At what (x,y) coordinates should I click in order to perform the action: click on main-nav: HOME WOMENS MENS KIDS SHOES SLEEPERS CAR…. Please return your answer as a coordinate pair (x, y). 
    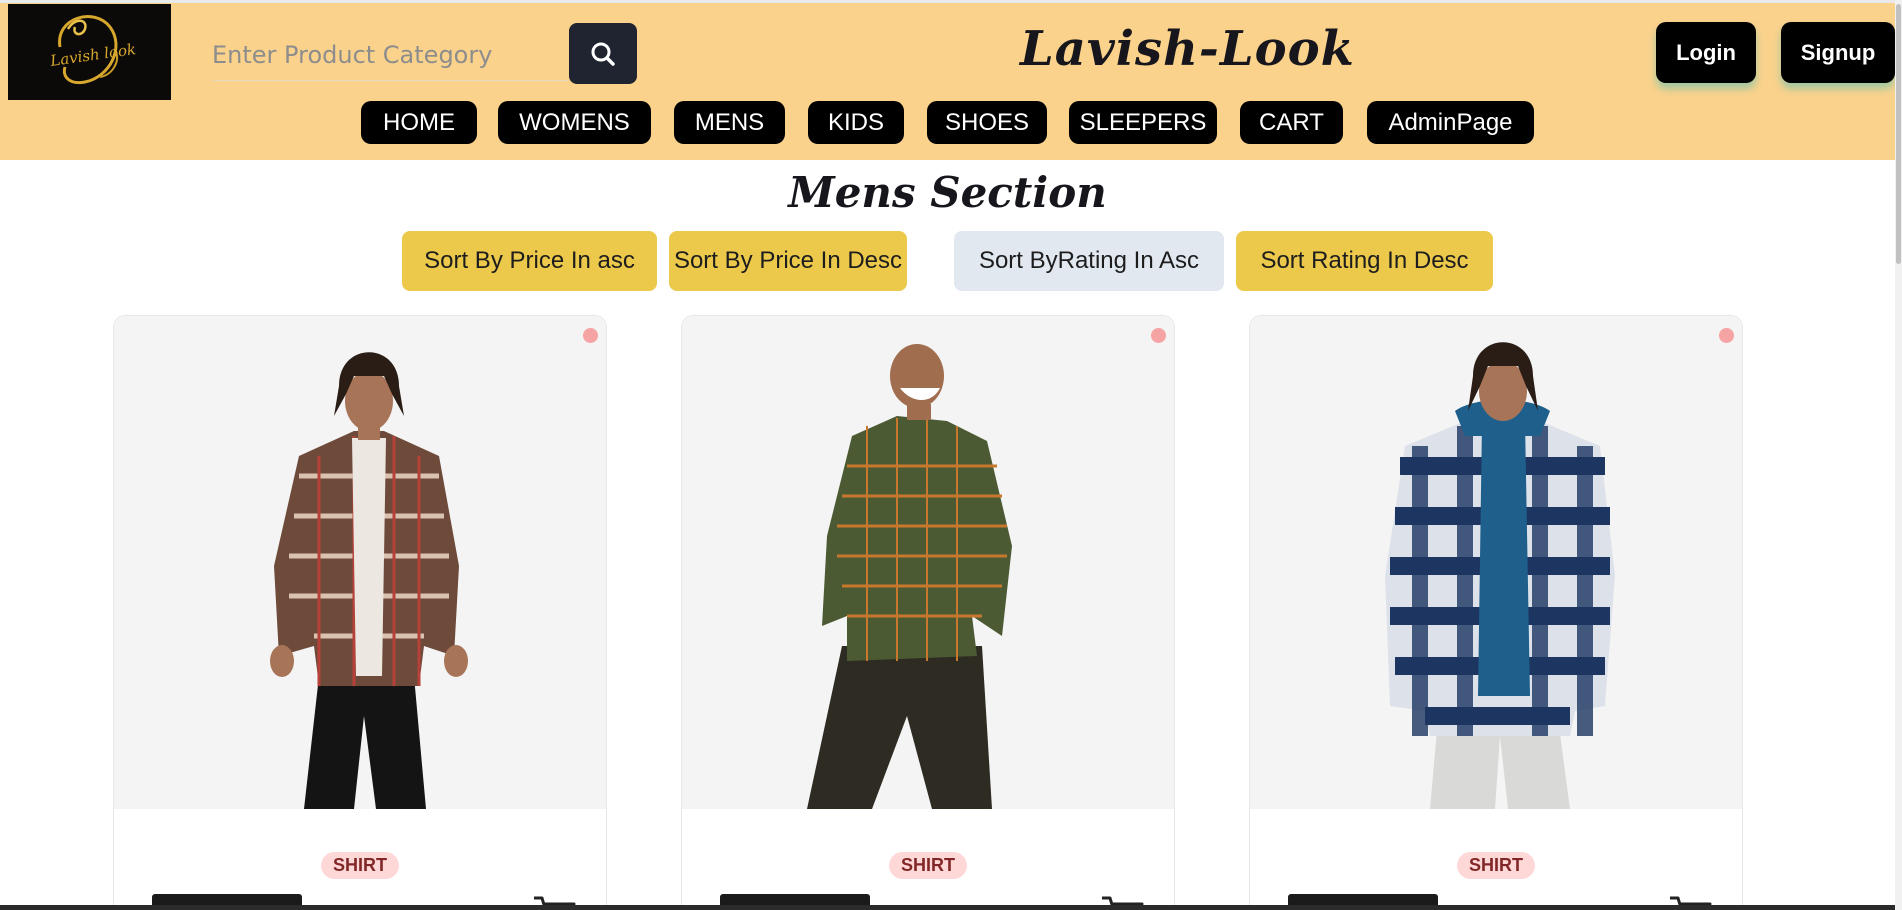
    Looking at the image, I should click on (947, 123).